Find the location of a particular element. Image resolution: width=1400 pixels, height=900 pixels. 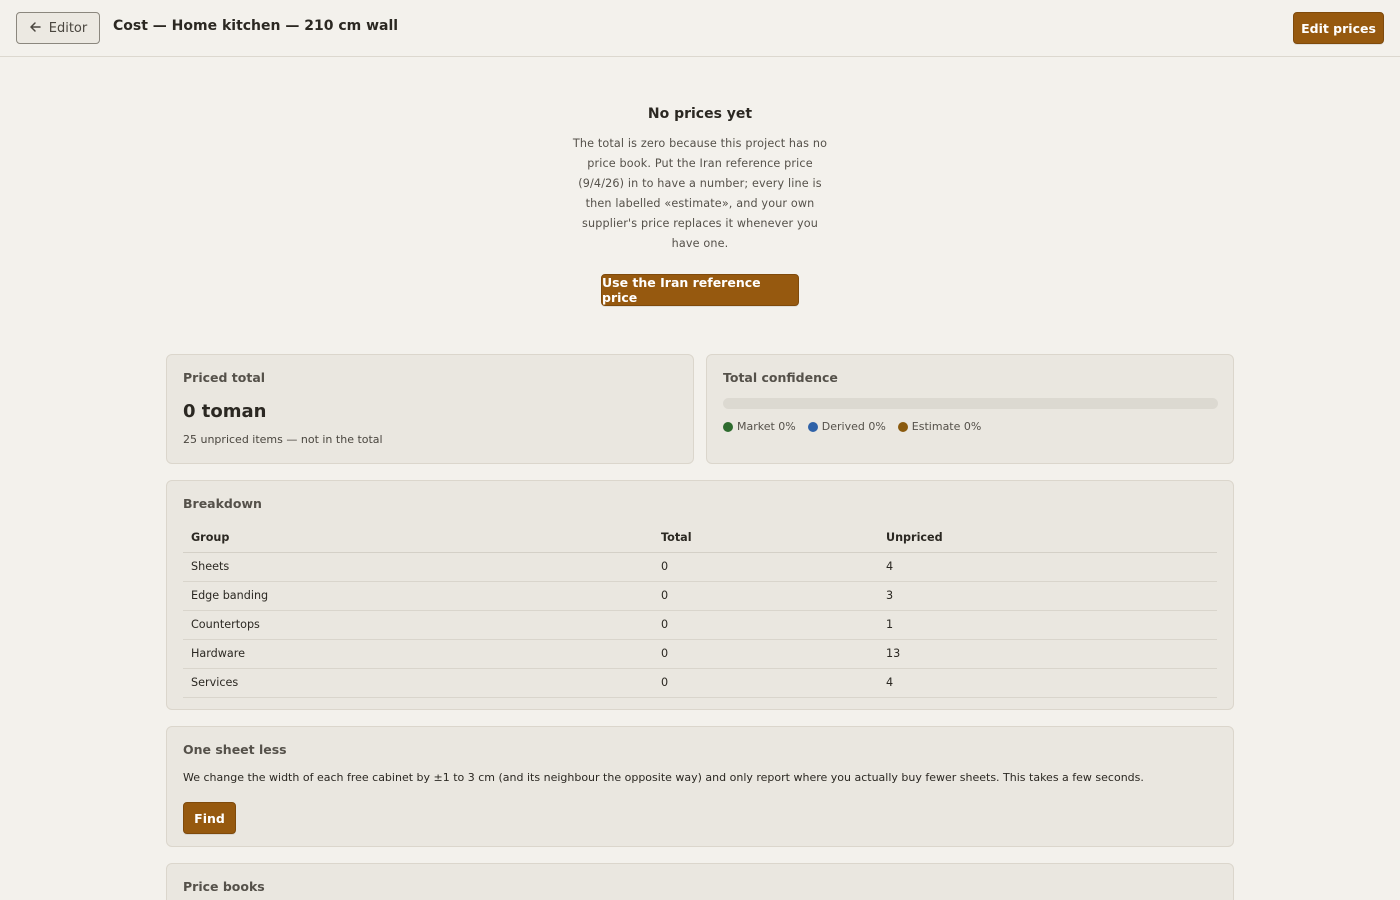

find-button: Find is located at coordinates (209, 818).